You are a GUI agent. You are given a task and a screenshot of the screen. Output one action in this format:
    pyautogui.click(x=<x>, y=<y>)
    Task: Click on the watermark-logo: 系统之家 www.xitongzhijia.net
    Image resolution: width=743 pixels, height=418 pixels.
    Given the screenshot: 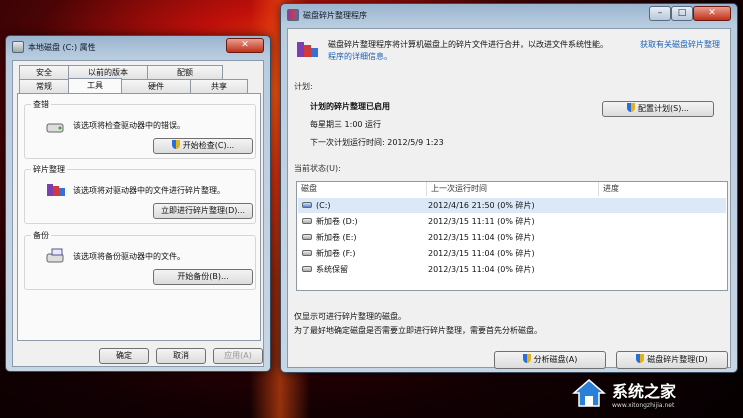 What is the action you would take?
    pyautogui.click(x=656, y=393)
    